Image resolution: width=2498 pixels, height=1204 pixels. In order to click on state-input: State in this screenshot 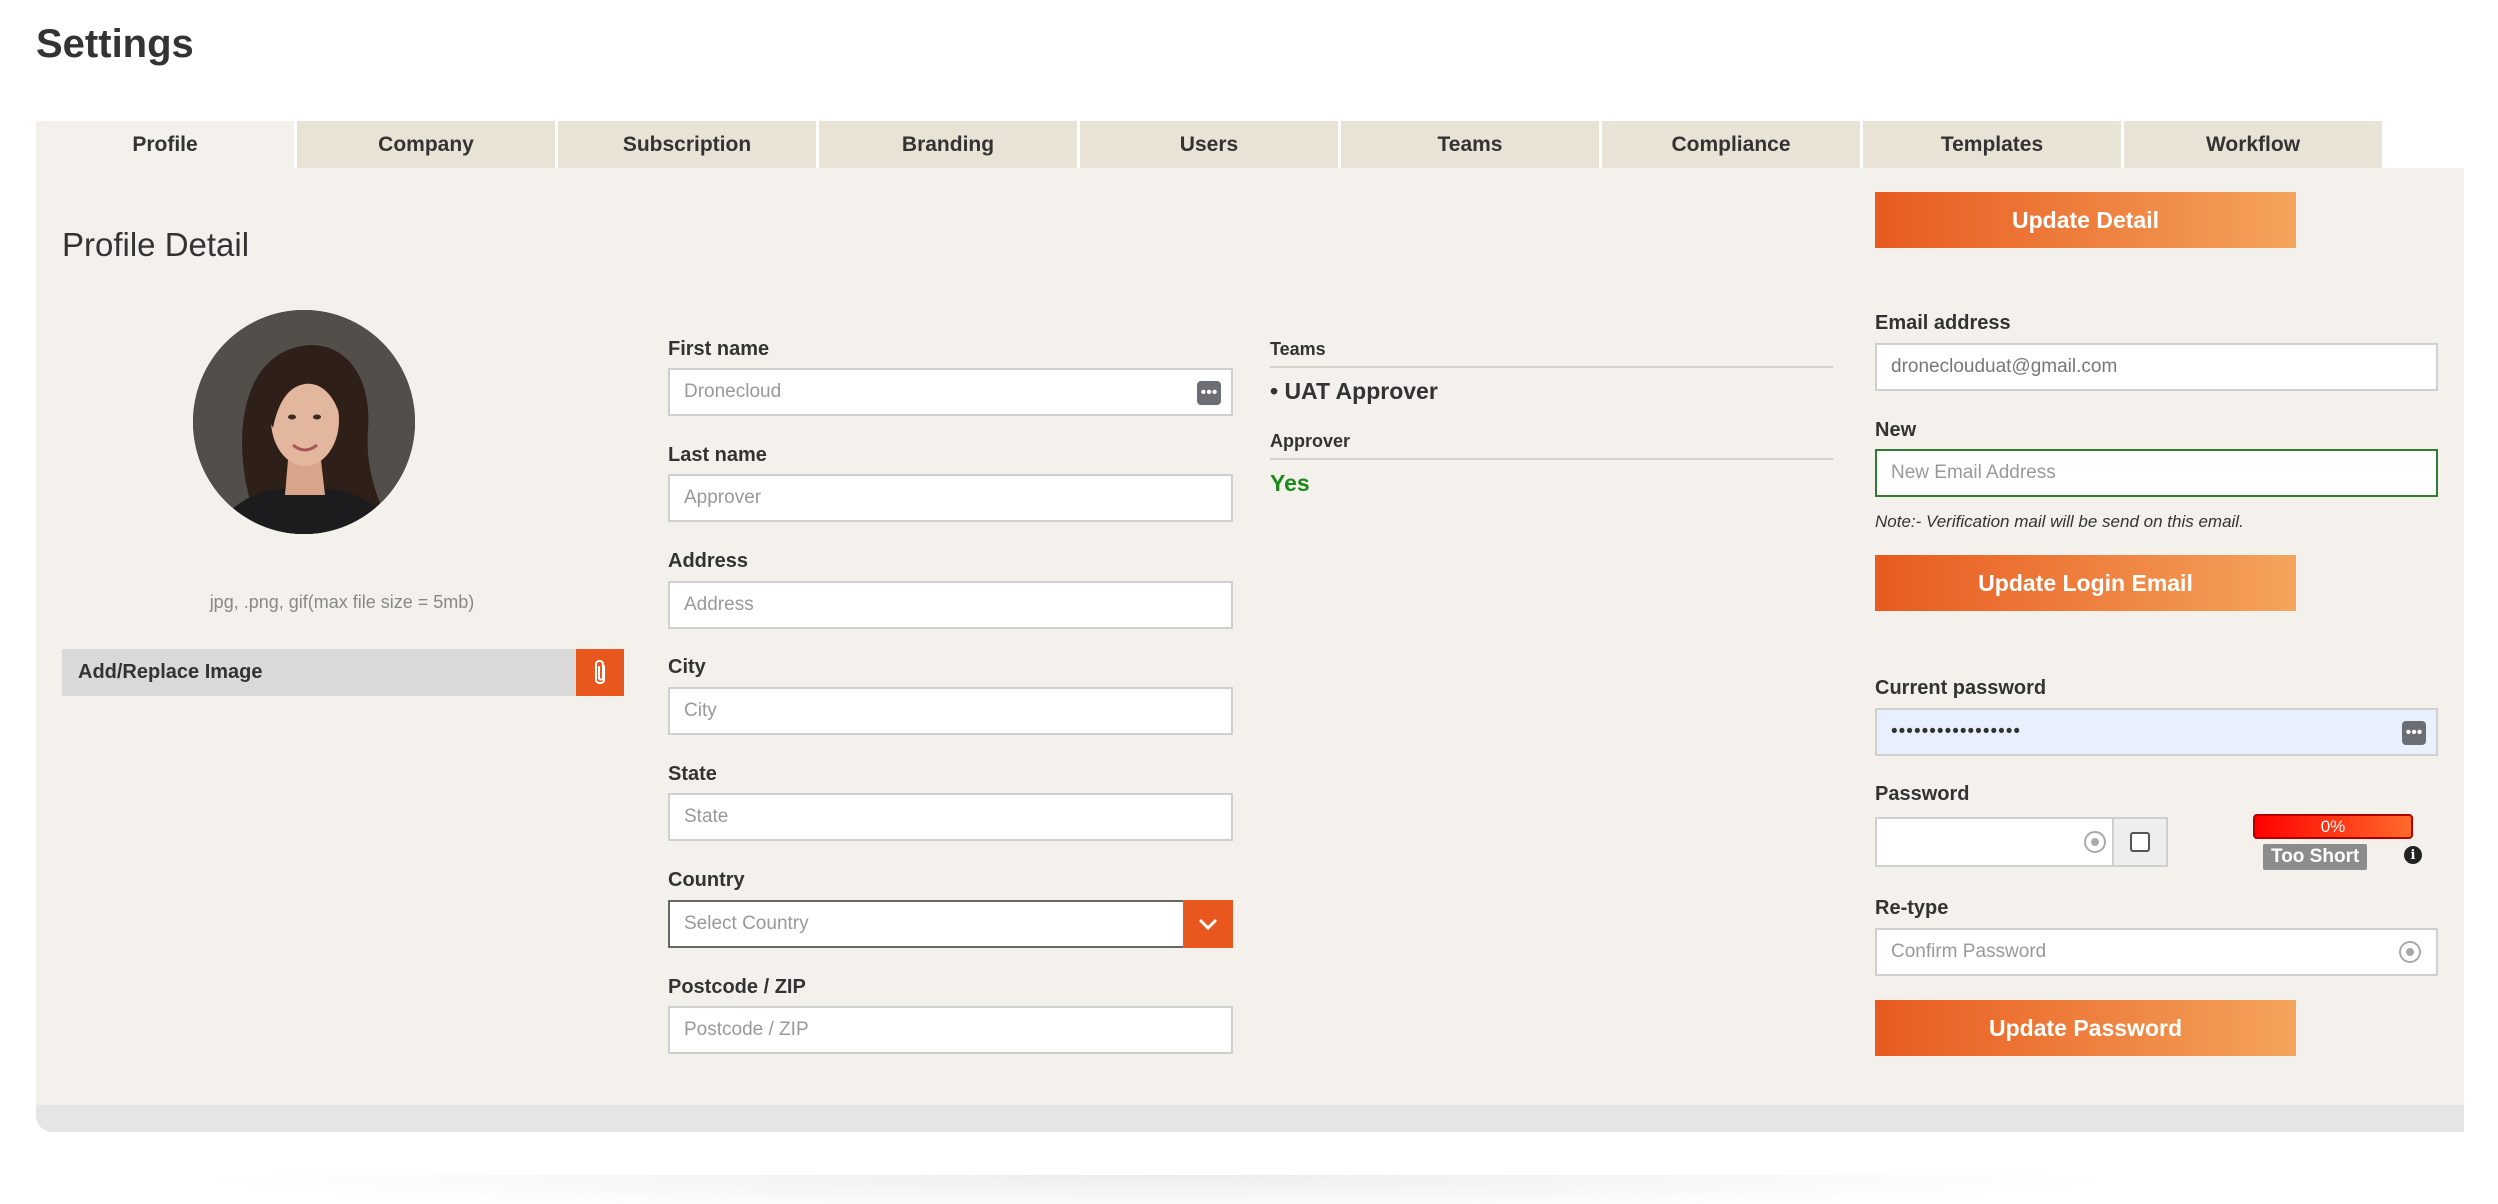, I will do `click(950, 817)`.